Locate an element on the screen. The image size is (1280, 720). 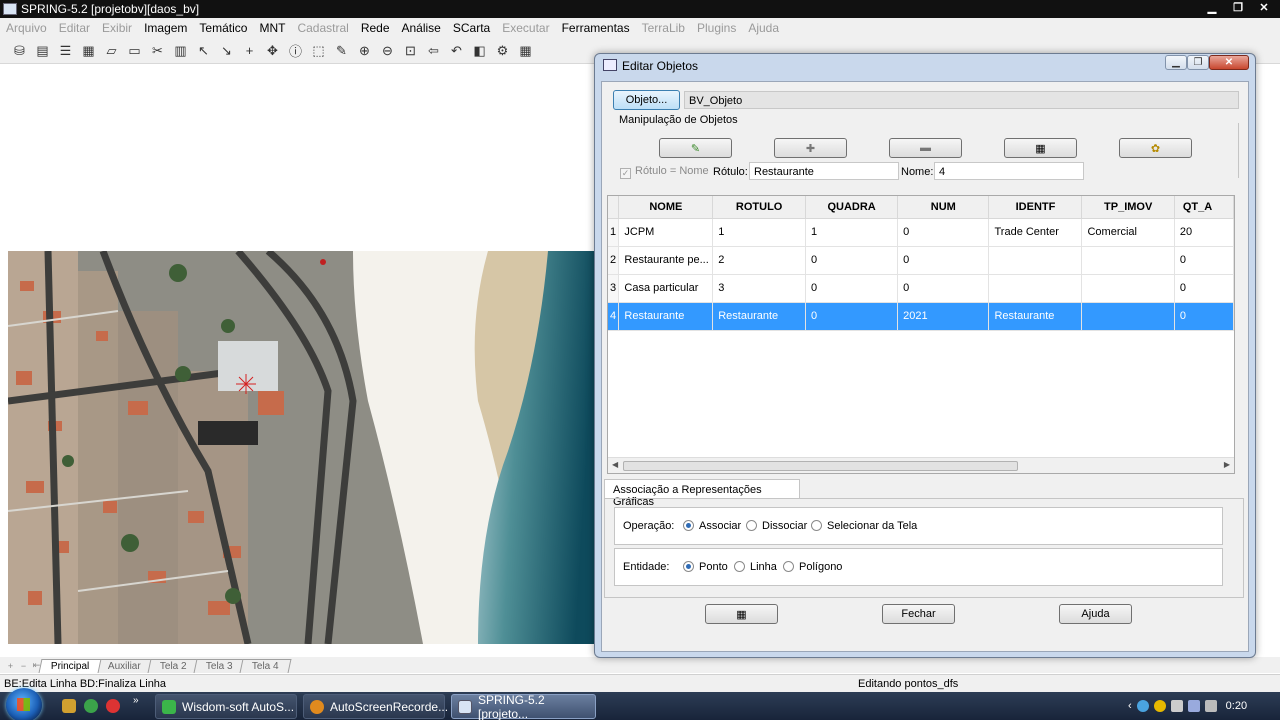
row-number: 4 is located at coordinates (614, 316).